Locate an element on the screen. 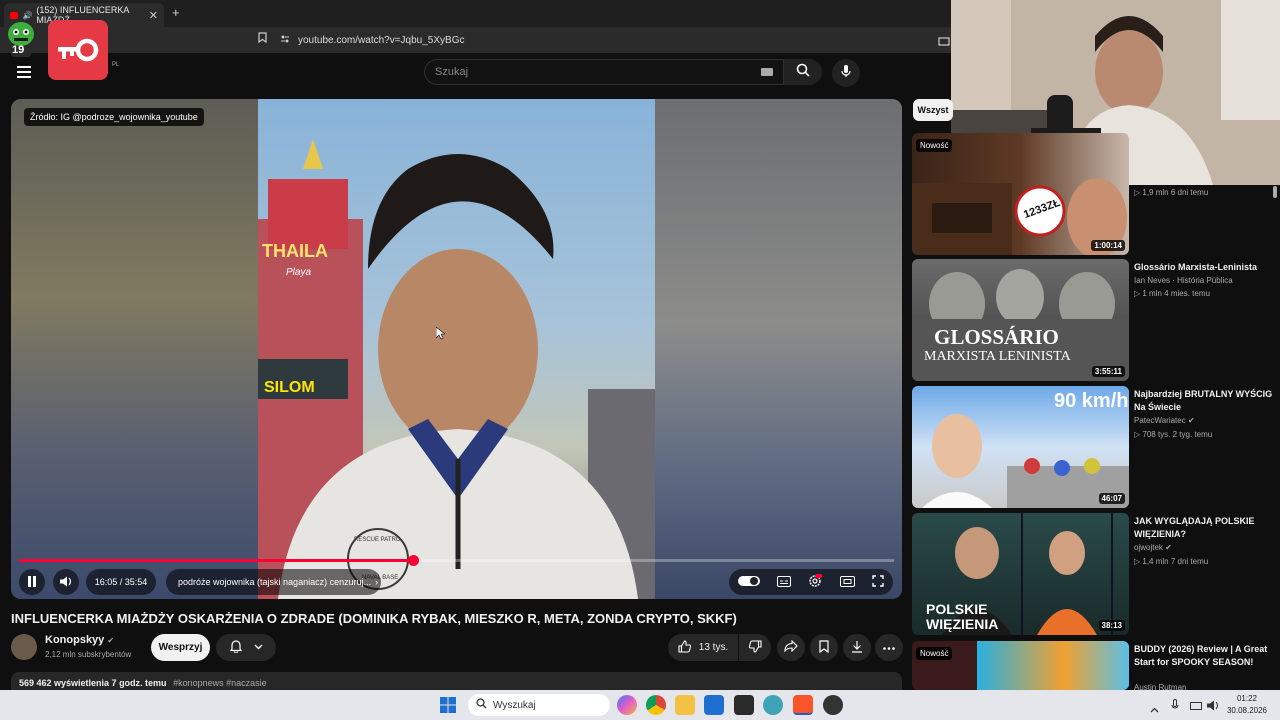 The height and width of the screenshot is (720, 1280). clock-date: 30.08.2026 is located at coordinates (1247, 710).